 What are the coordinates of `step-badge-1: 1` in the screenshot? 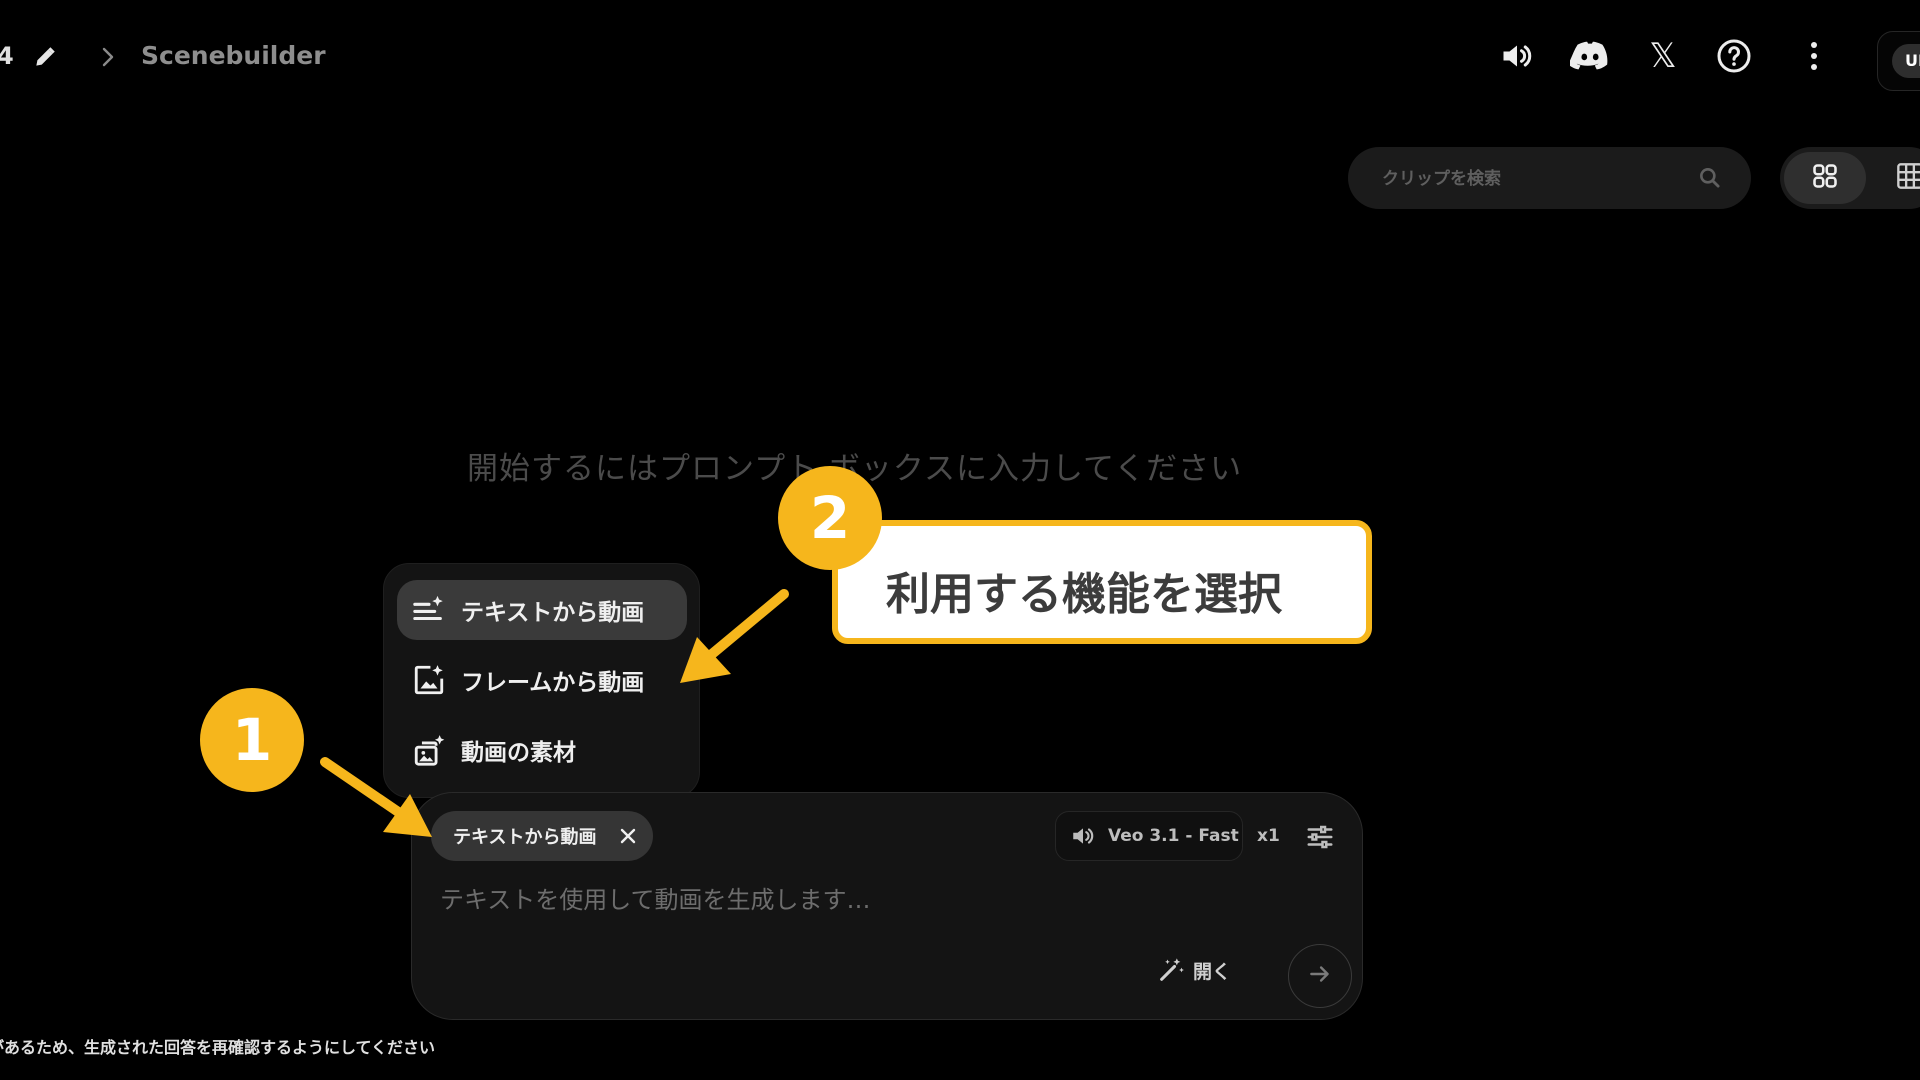 It's located at (252, 740).